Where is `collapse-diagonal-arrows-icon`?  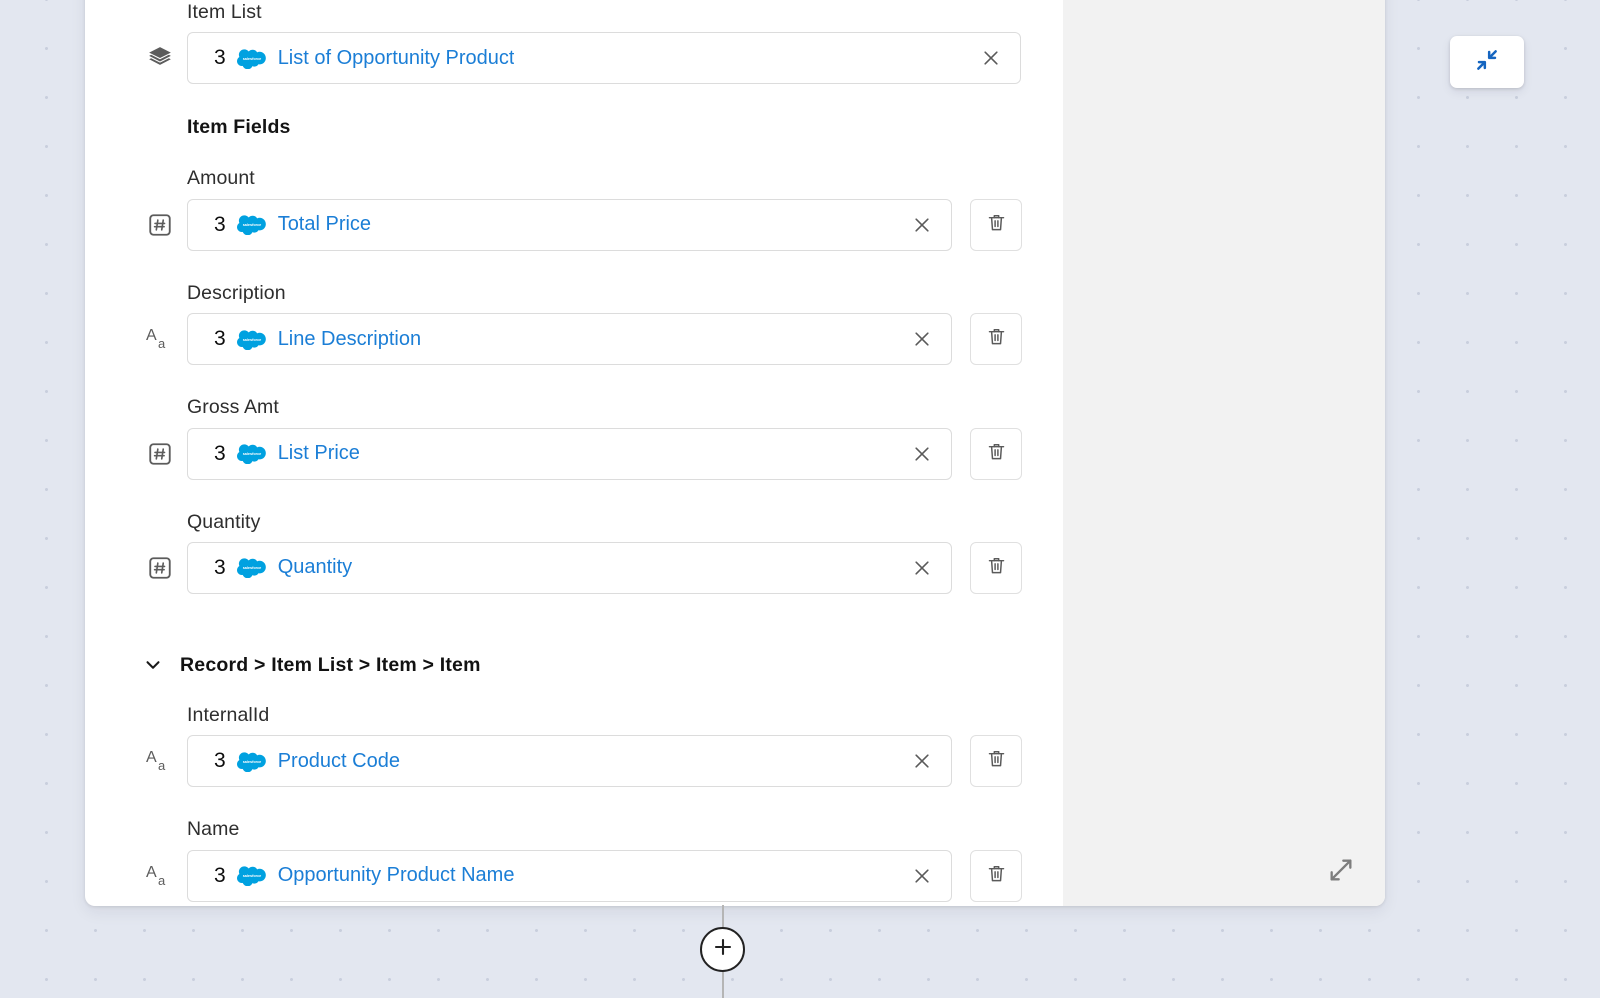
collapse-diagonal-arrows-icon is located at coordinates (1487, 62).